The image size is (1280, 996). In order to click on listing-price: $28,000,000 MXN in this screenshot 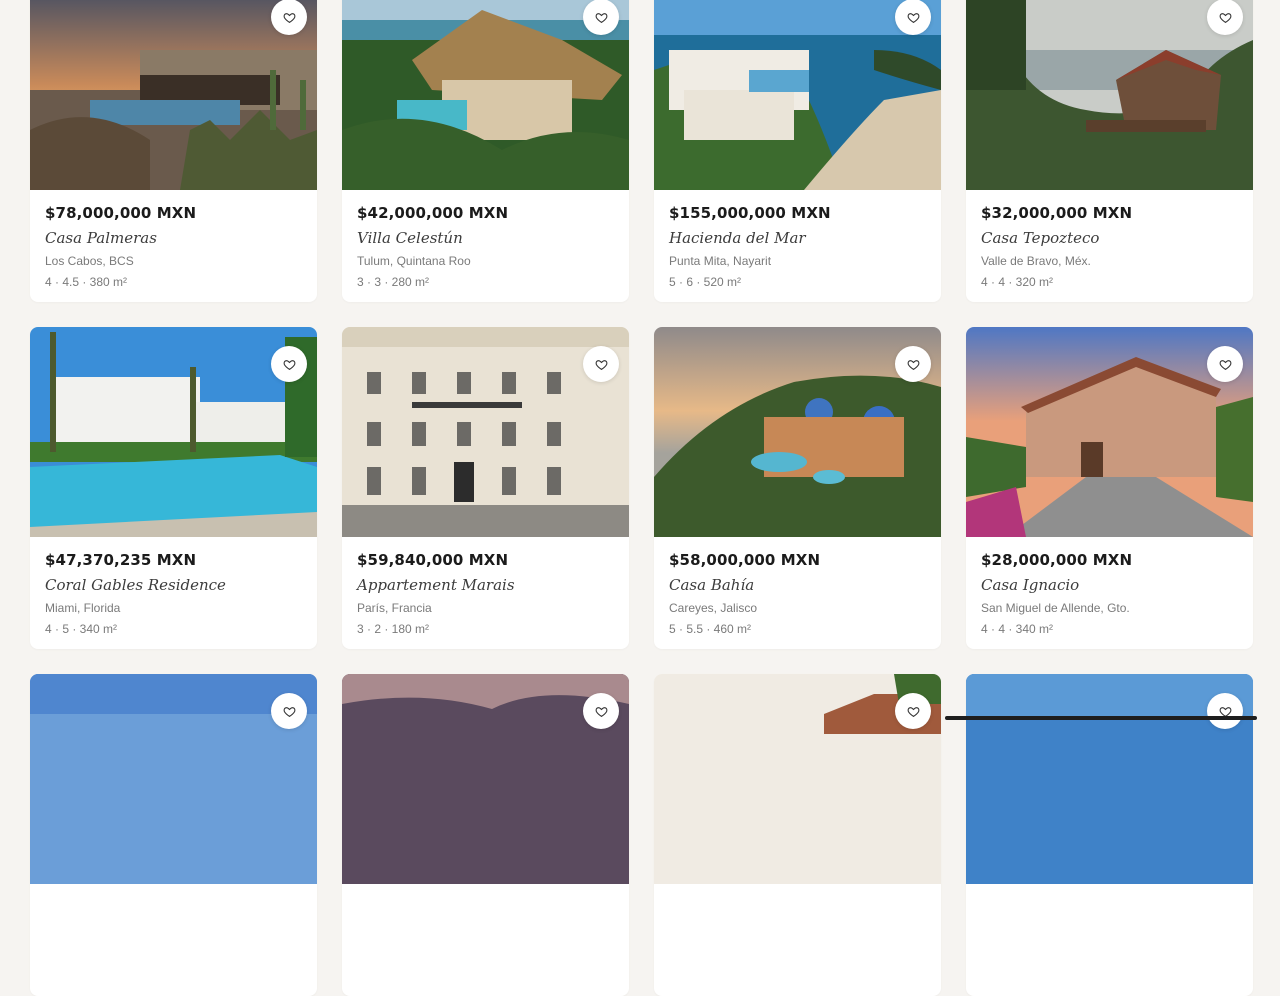, I will do `click(1057, 560)`.